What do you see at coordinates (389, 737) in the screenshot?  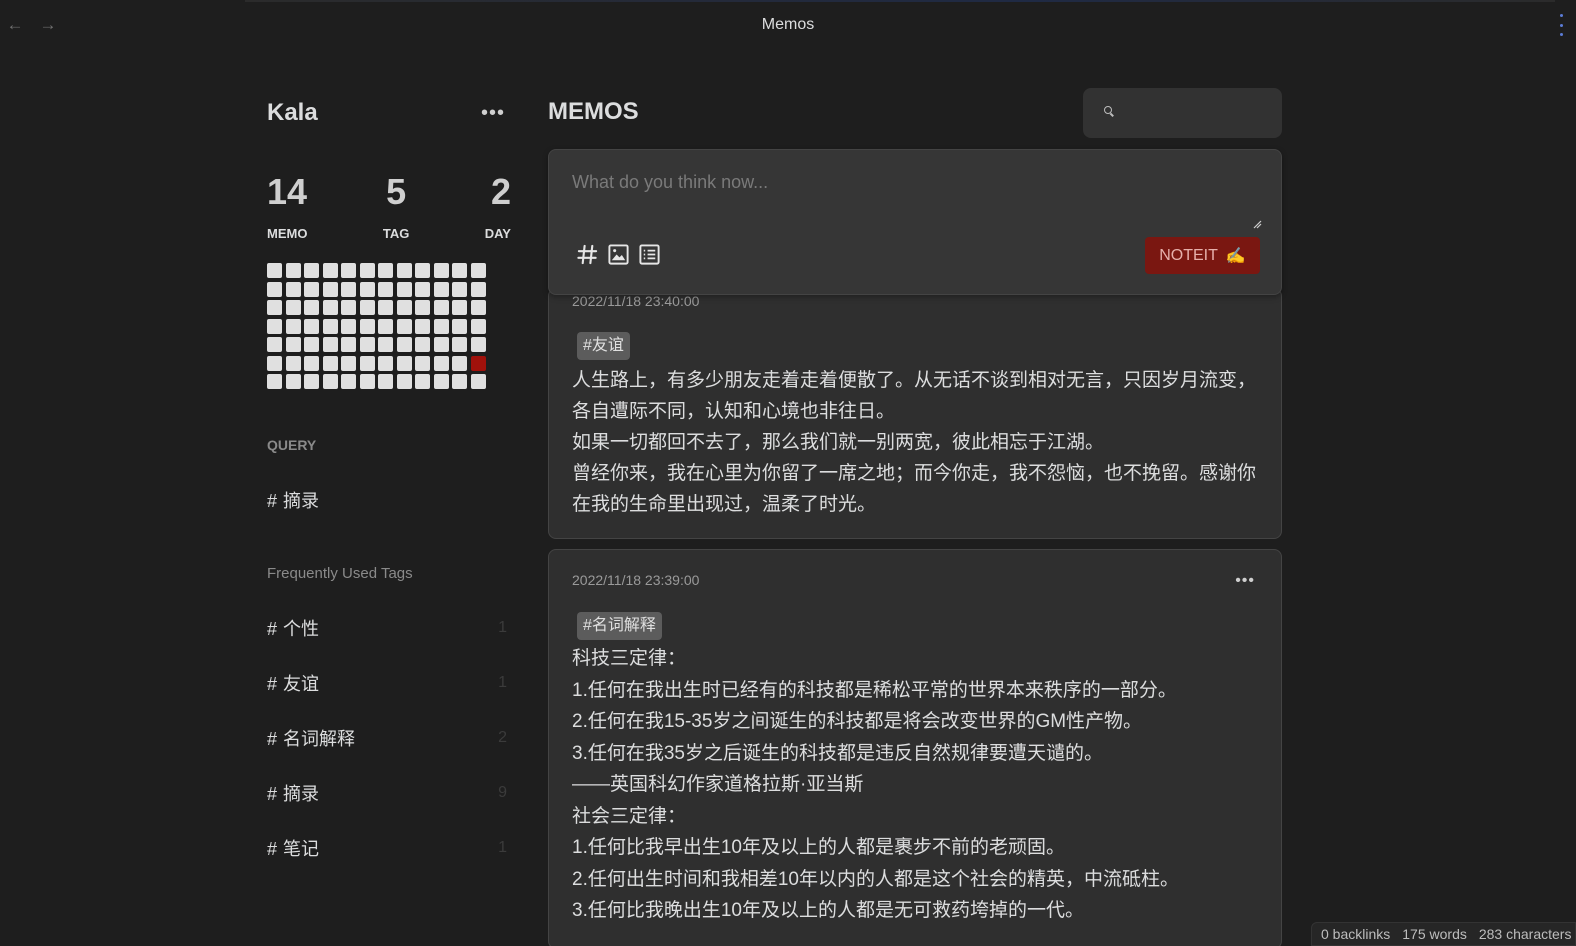 I see `tag-item-terms: # 名词解释 2` at bounding box center [389, 737].